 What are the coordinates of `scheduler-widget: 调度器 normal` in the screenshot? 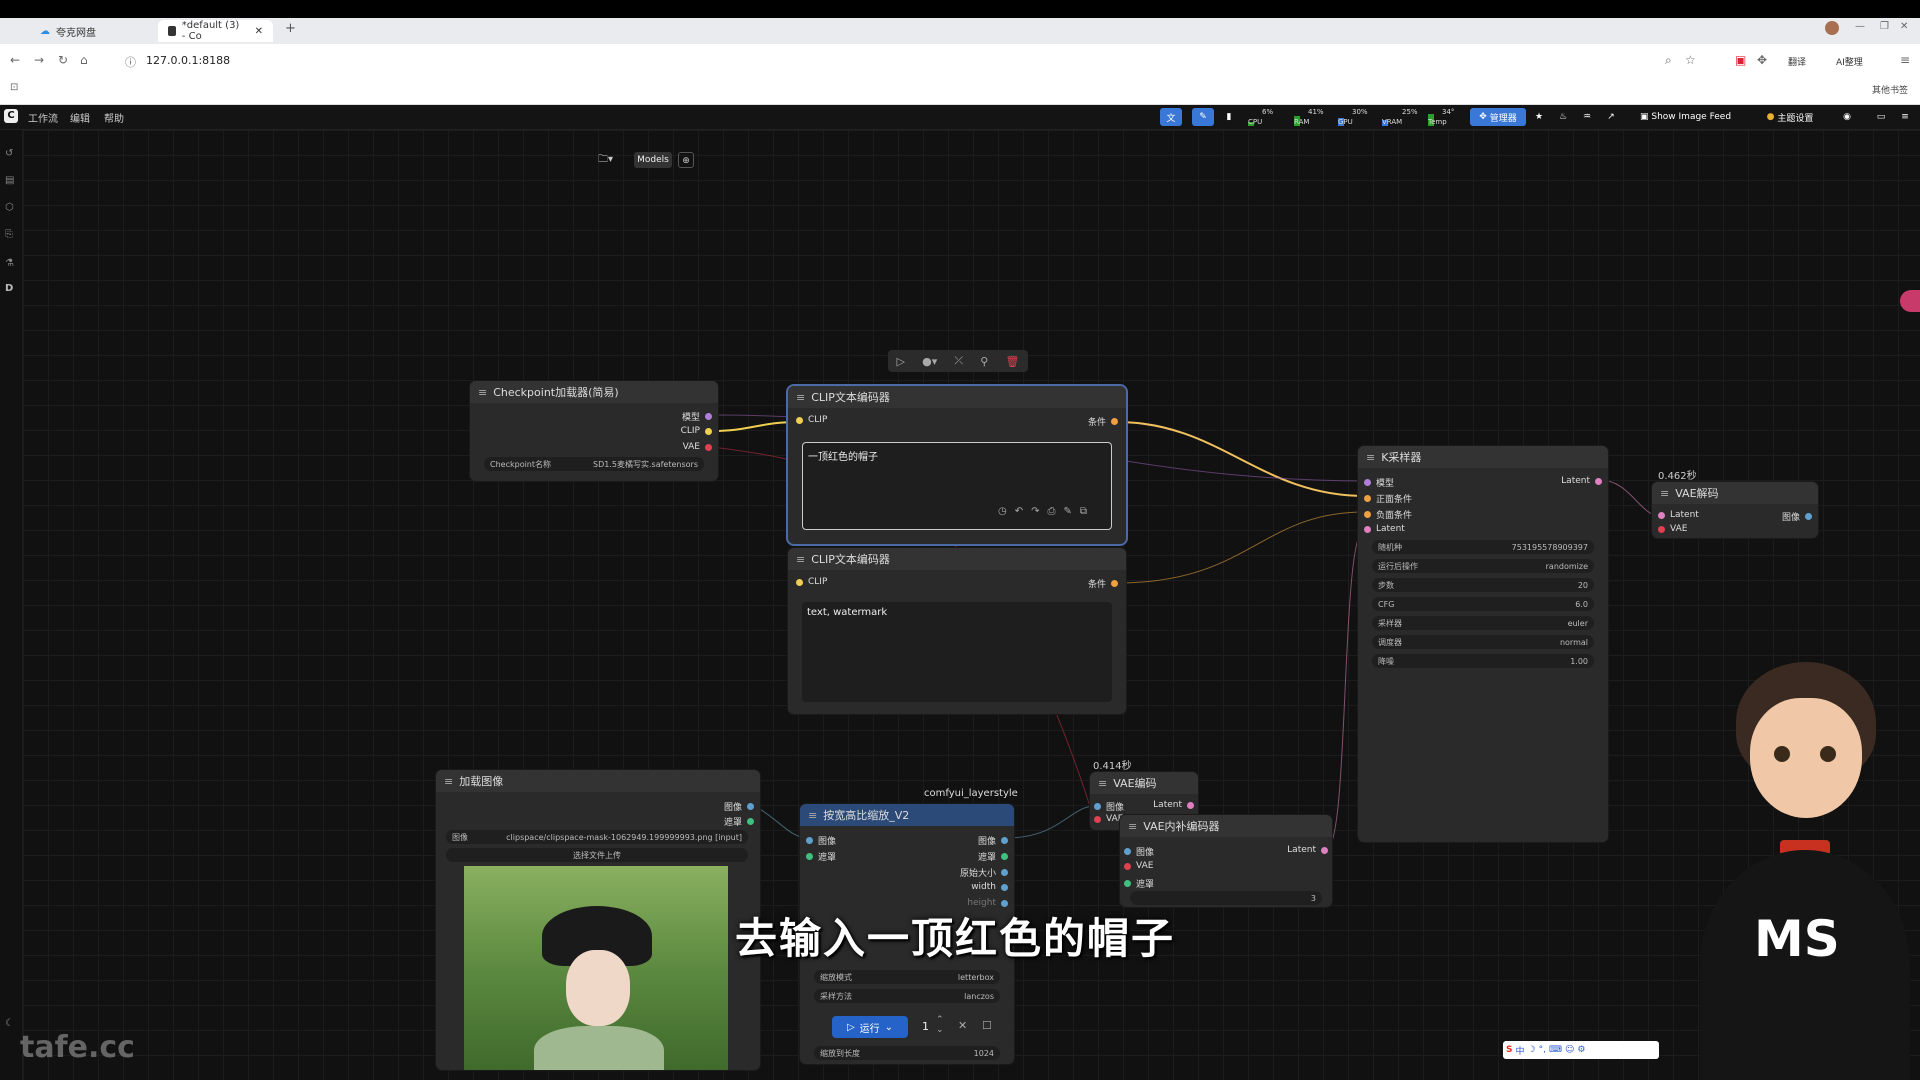 It's located at (1483, 642).